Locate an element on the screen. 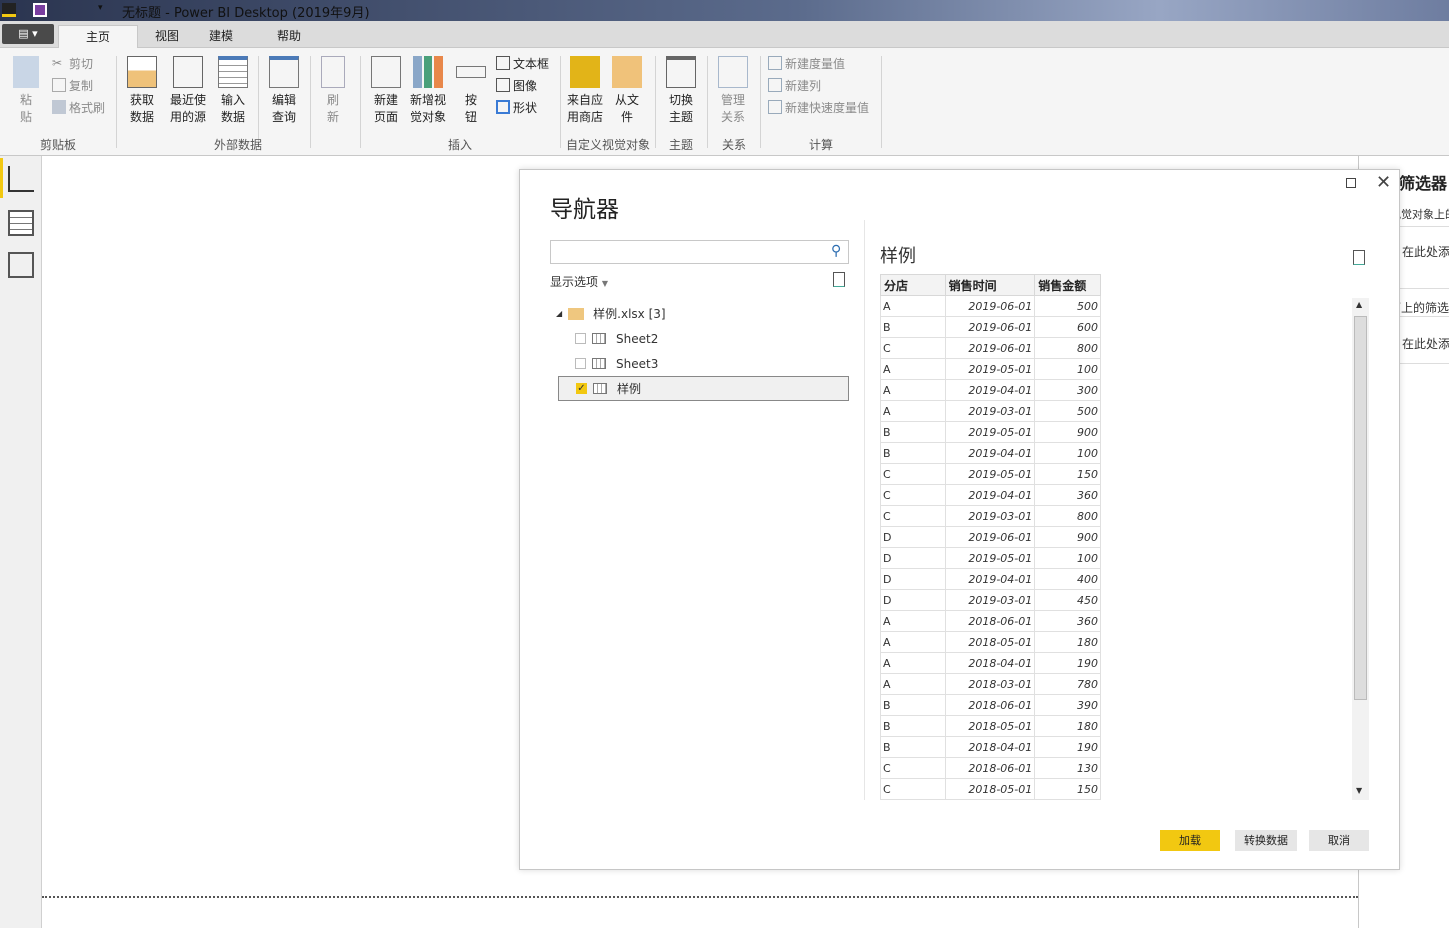  load-button: 加载 is located at coordinates (1190, 840).